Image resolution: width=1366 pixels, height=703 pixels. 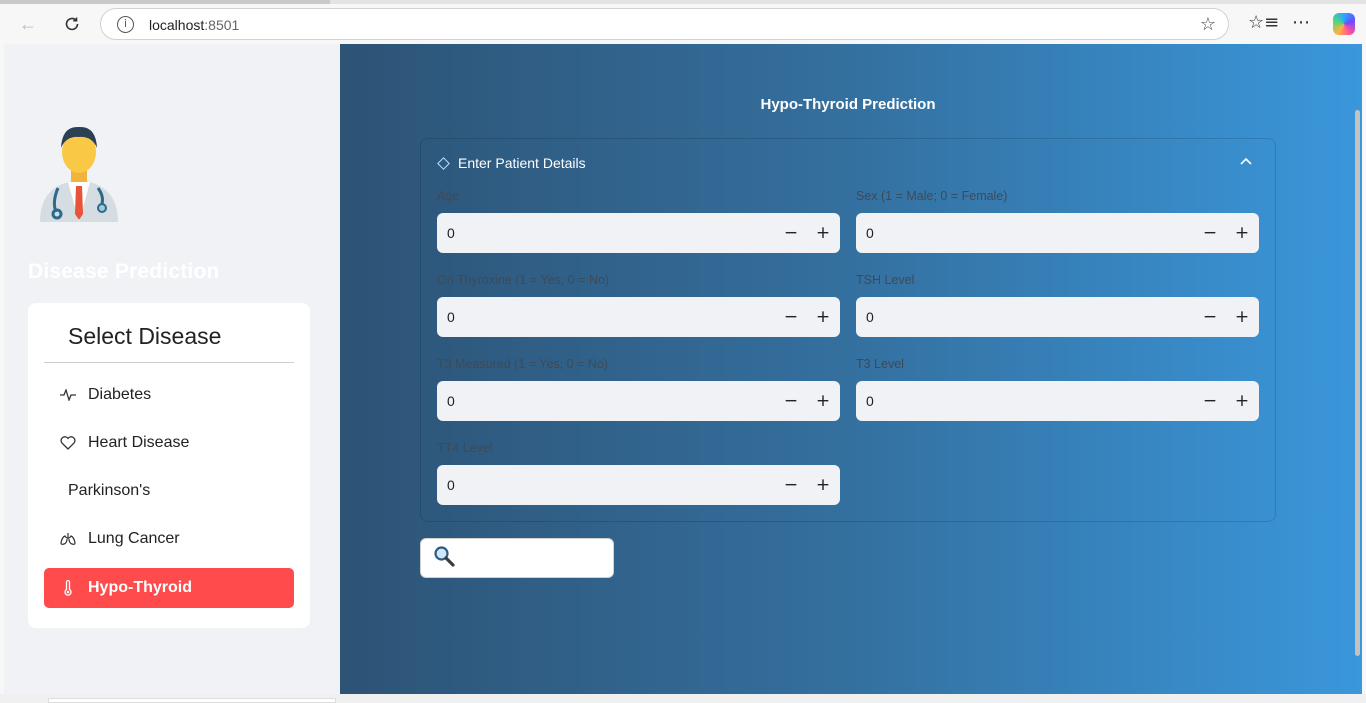 What do you see at coordinates (870, 317) in the screenshot?
I see `tsh-level-value: 0` at bounding box center [870, 317].